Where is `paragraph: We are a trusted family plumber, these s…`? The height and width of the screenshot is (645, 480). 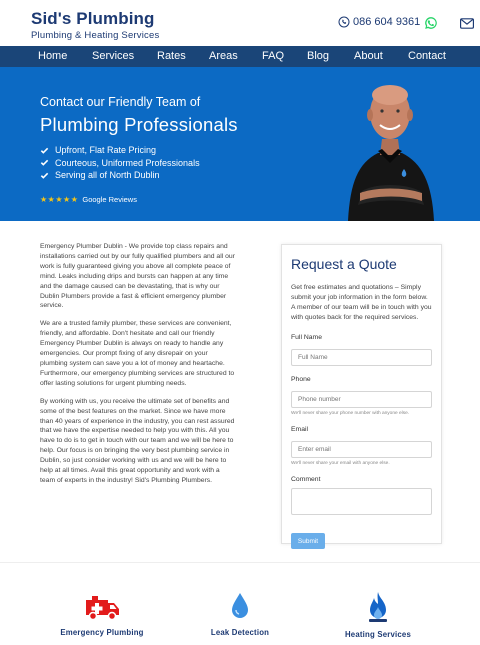 paragraph: We are a trusted family plumber, these s… is located at coordinates (137, 353).